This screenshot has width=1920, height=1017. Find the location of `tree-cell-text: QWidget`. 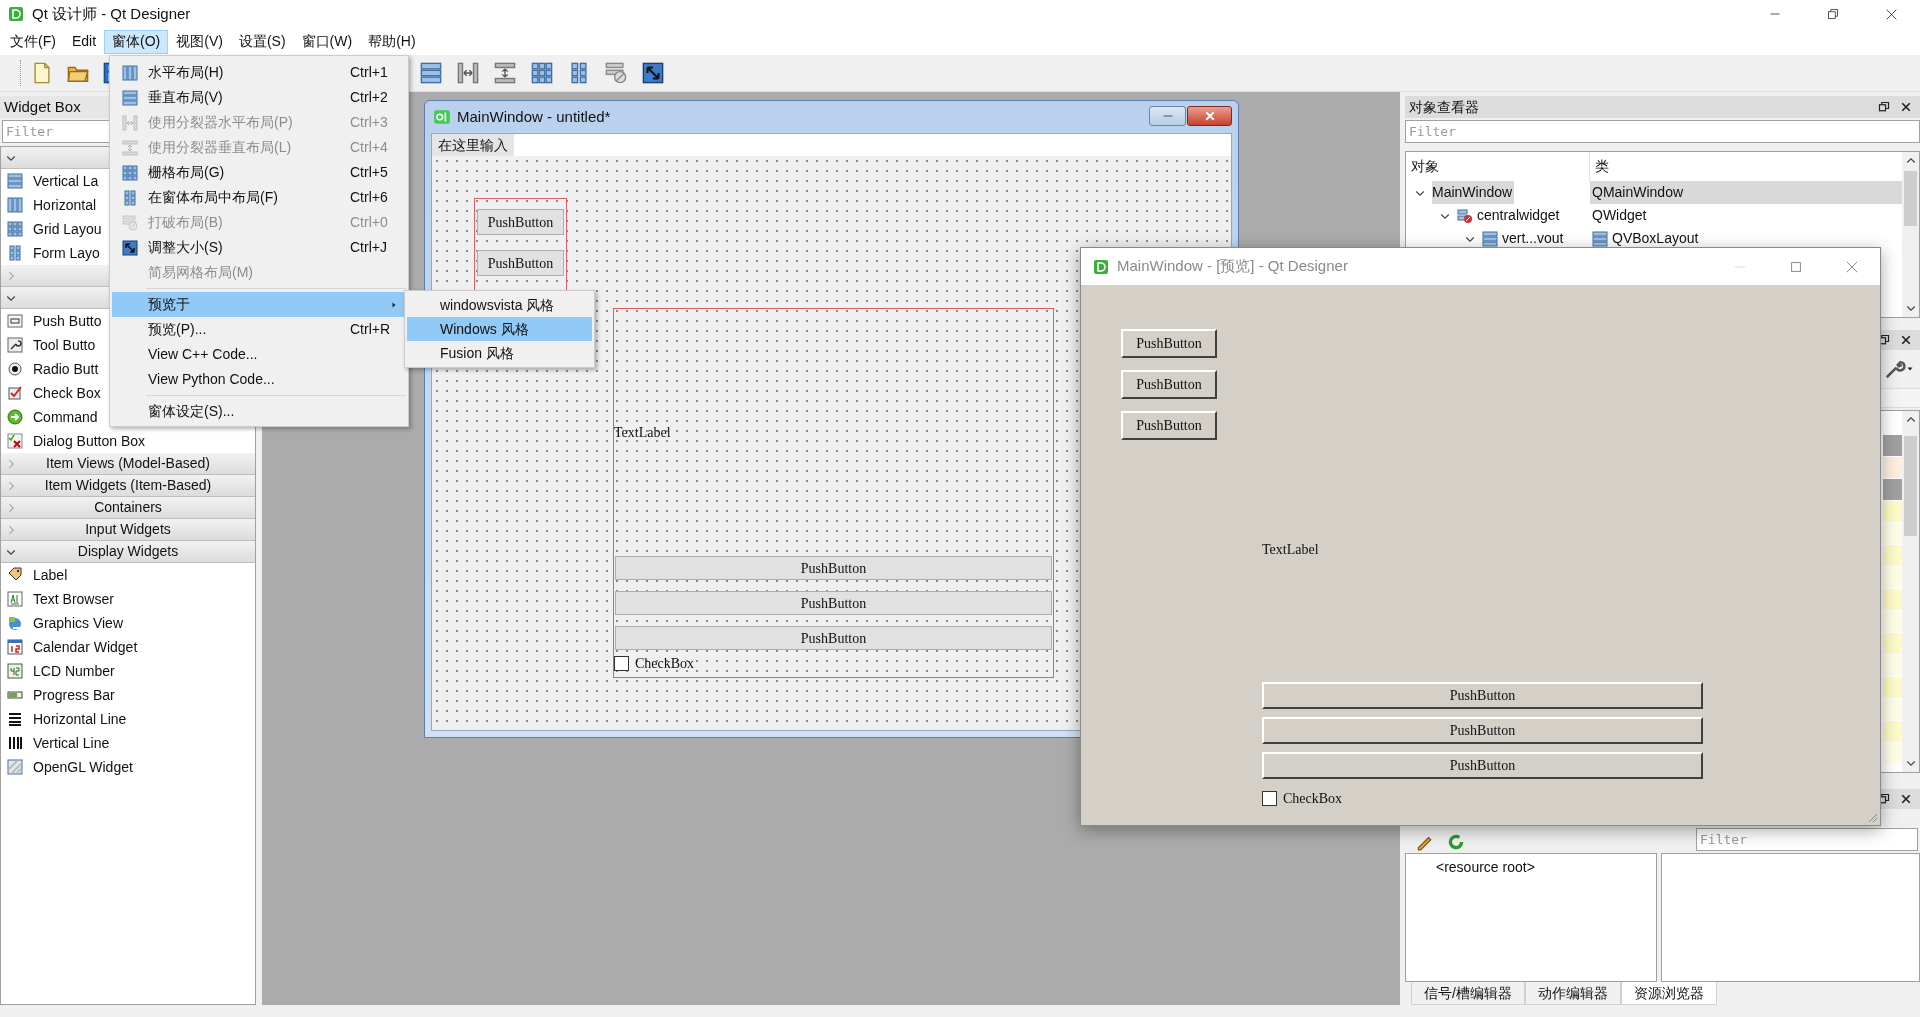

tree-cell-text: QWidget is located at coordinates (1619, 215).